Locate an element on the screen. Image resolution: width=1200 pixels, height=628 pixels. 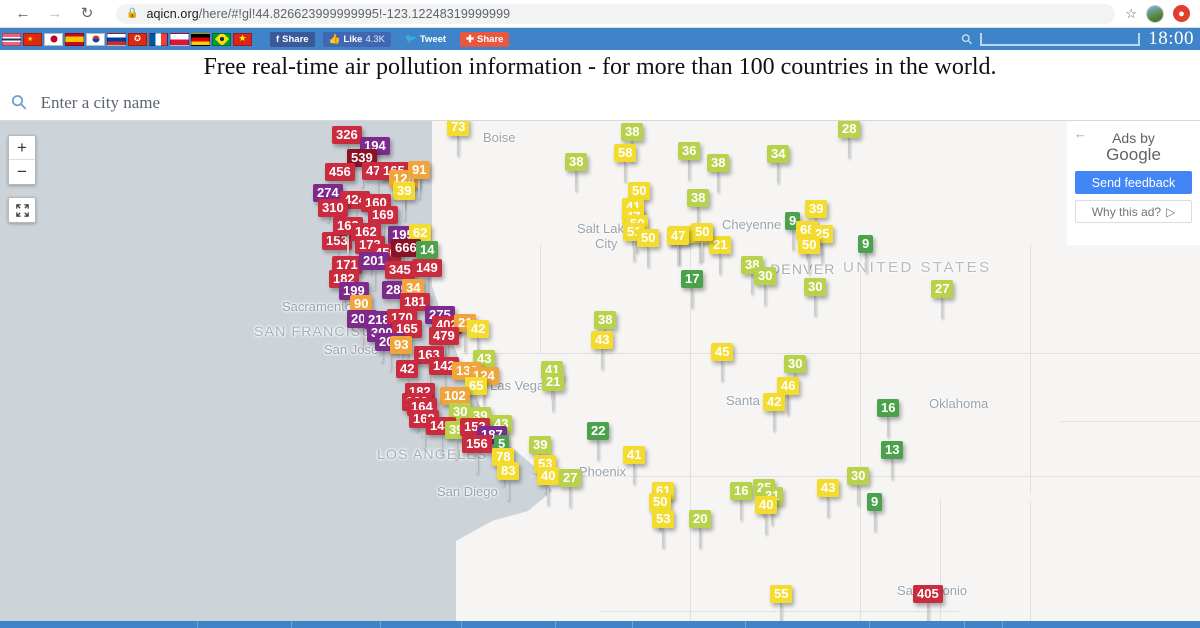
flag-japan is located at coordinates (53, 39).